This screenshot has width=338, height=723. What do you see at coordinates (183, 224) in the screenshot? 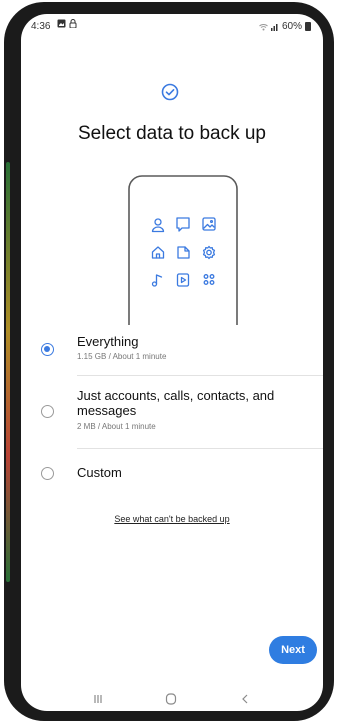
I see `chat-icon` at bounding box center [183, 224].